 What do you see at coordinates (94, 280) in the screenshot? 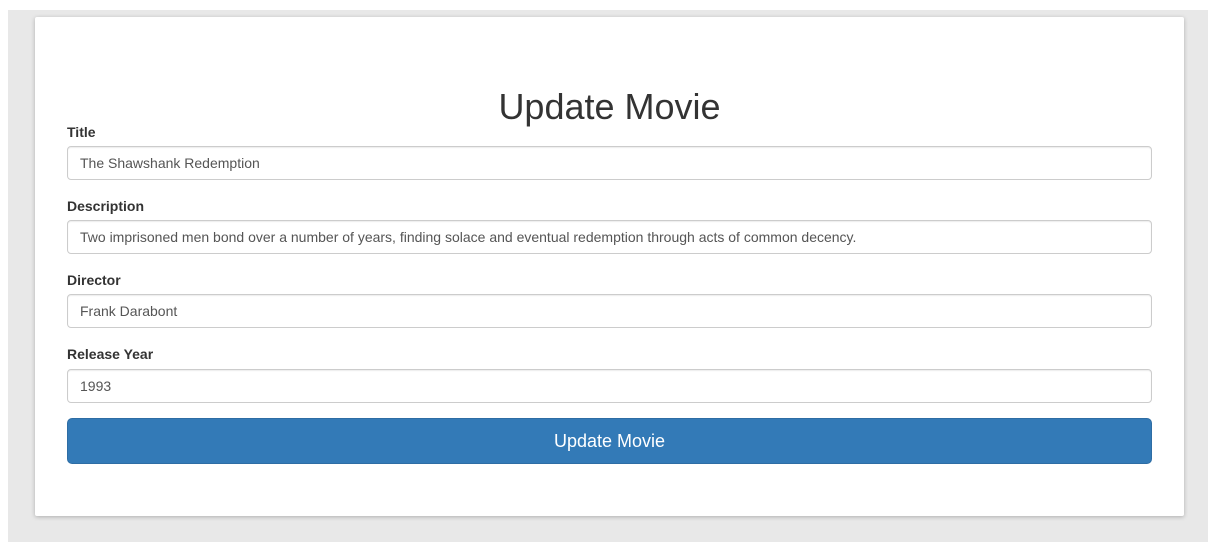
I see `director-label: Director` at bounding box center [94, 280].